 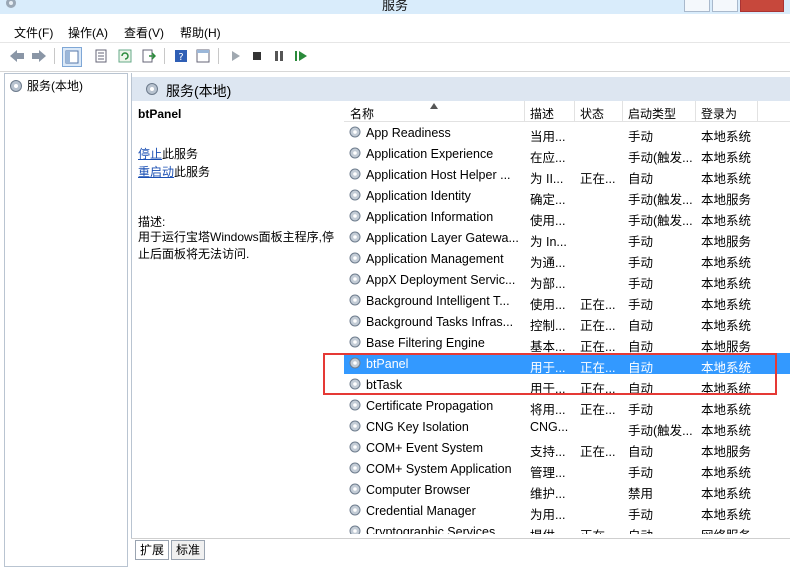 I want to click on service-startup-type-cell: 自动, so click(x=661, y=529).